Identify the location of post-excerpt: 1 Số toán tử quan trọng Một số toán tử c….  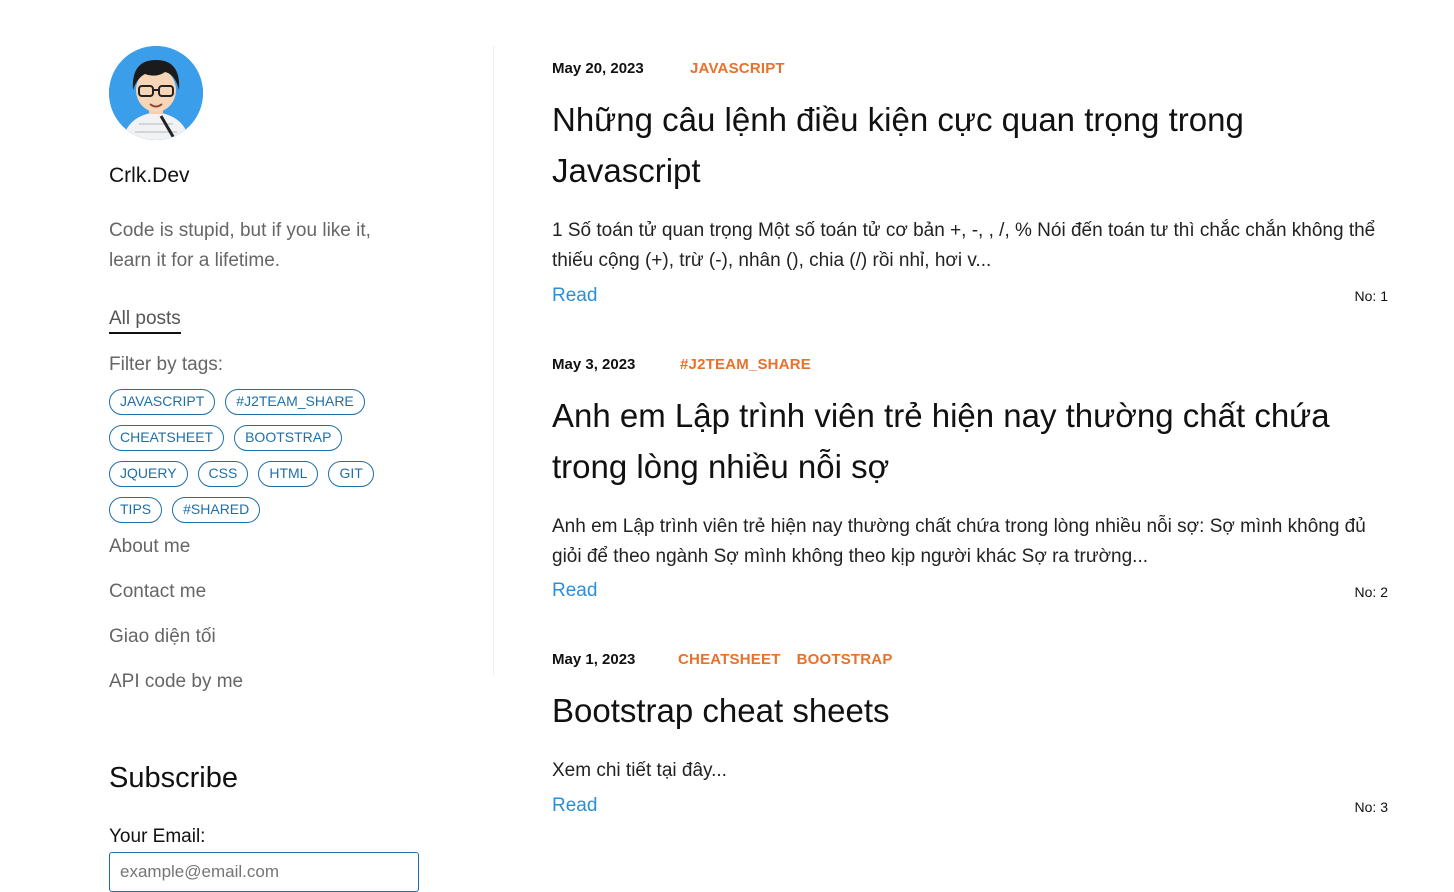
(964, 245).